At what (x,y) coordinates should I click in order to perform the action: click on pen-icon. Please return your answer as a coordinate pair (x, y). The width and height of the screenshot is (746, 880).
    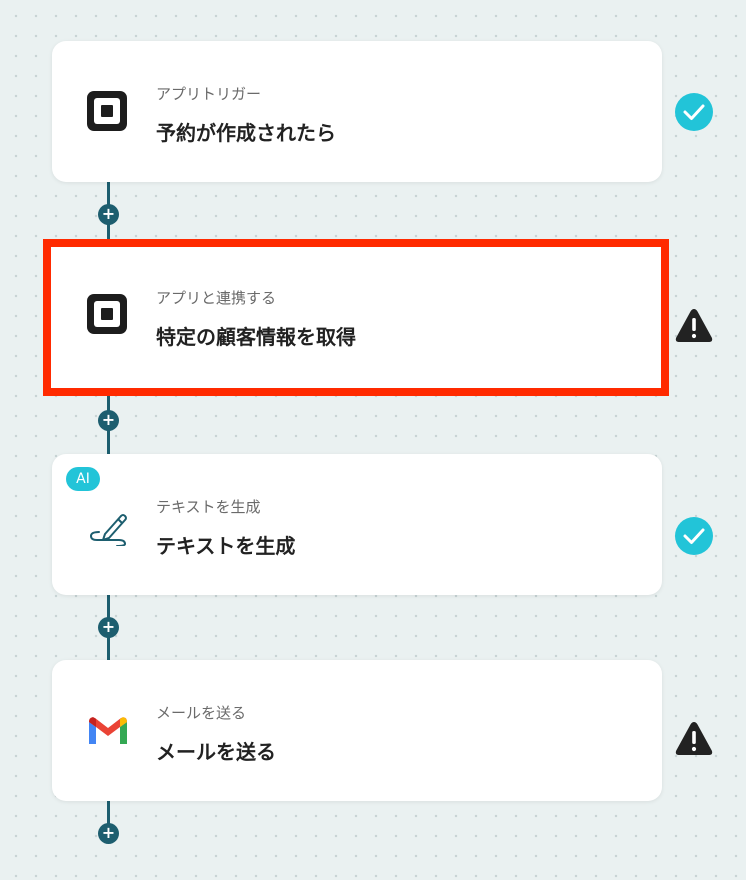
    Looking at the image, I should click on (108, 525).